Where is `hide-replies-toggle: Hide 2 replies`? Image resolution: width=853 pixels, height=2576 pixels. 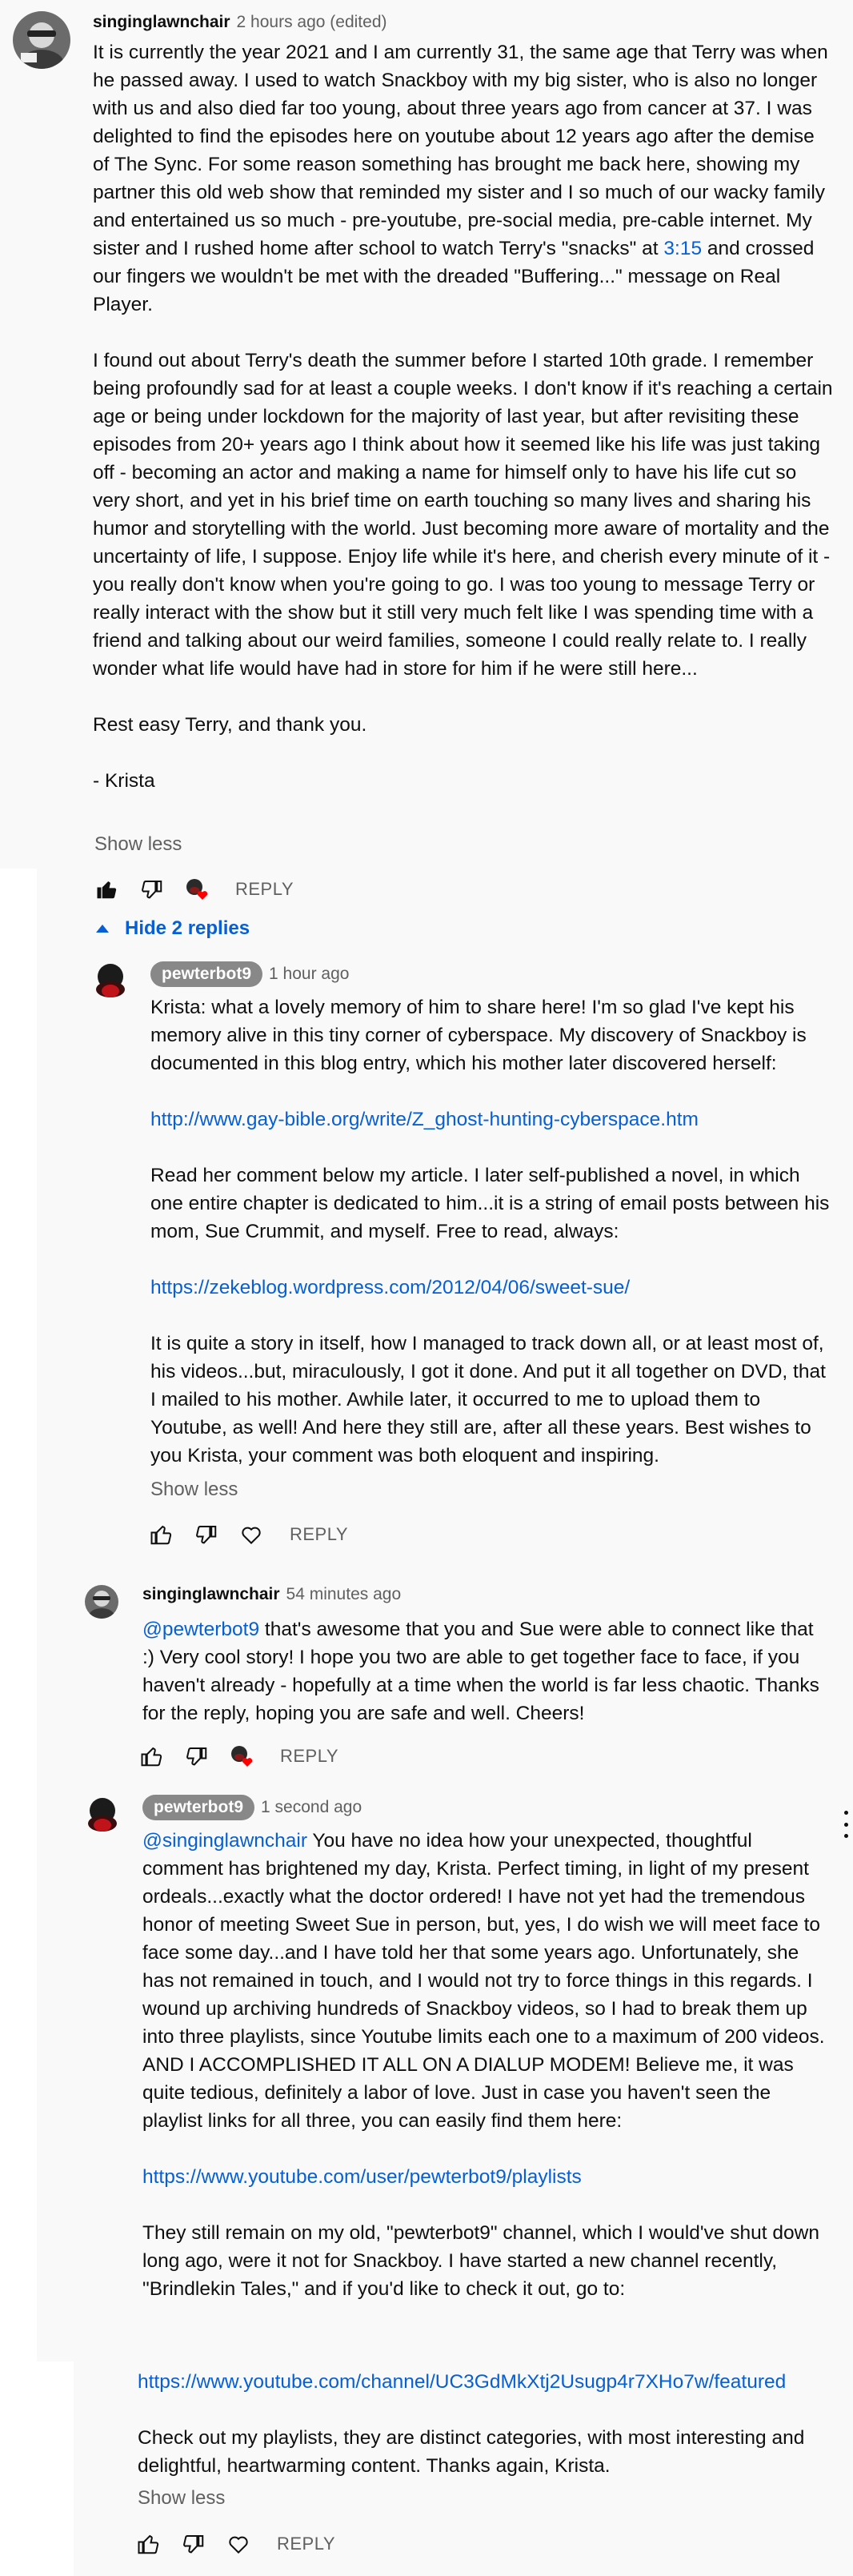
hide-replies-toggle: Hide 2 replies is located at coordinates (173, 929).